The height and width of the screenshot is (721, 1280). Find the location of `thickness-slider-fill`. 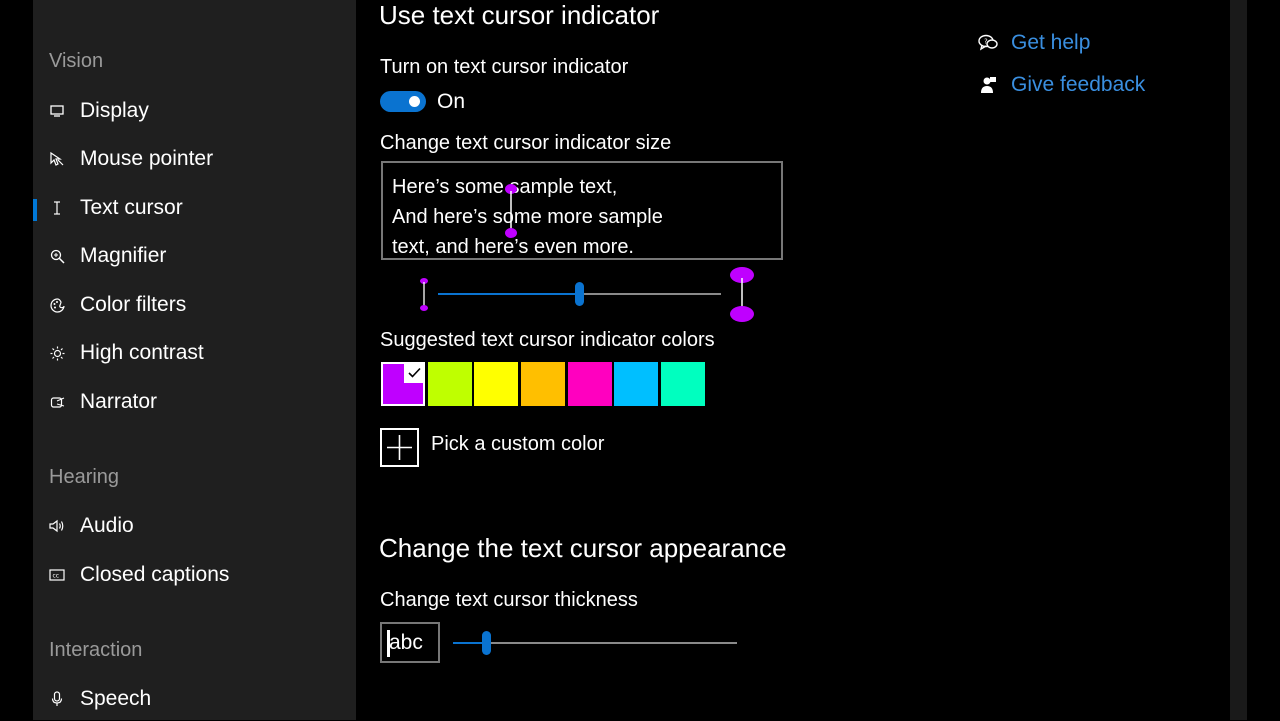

thickness-slider-fill is located at coordinates (469, 643).